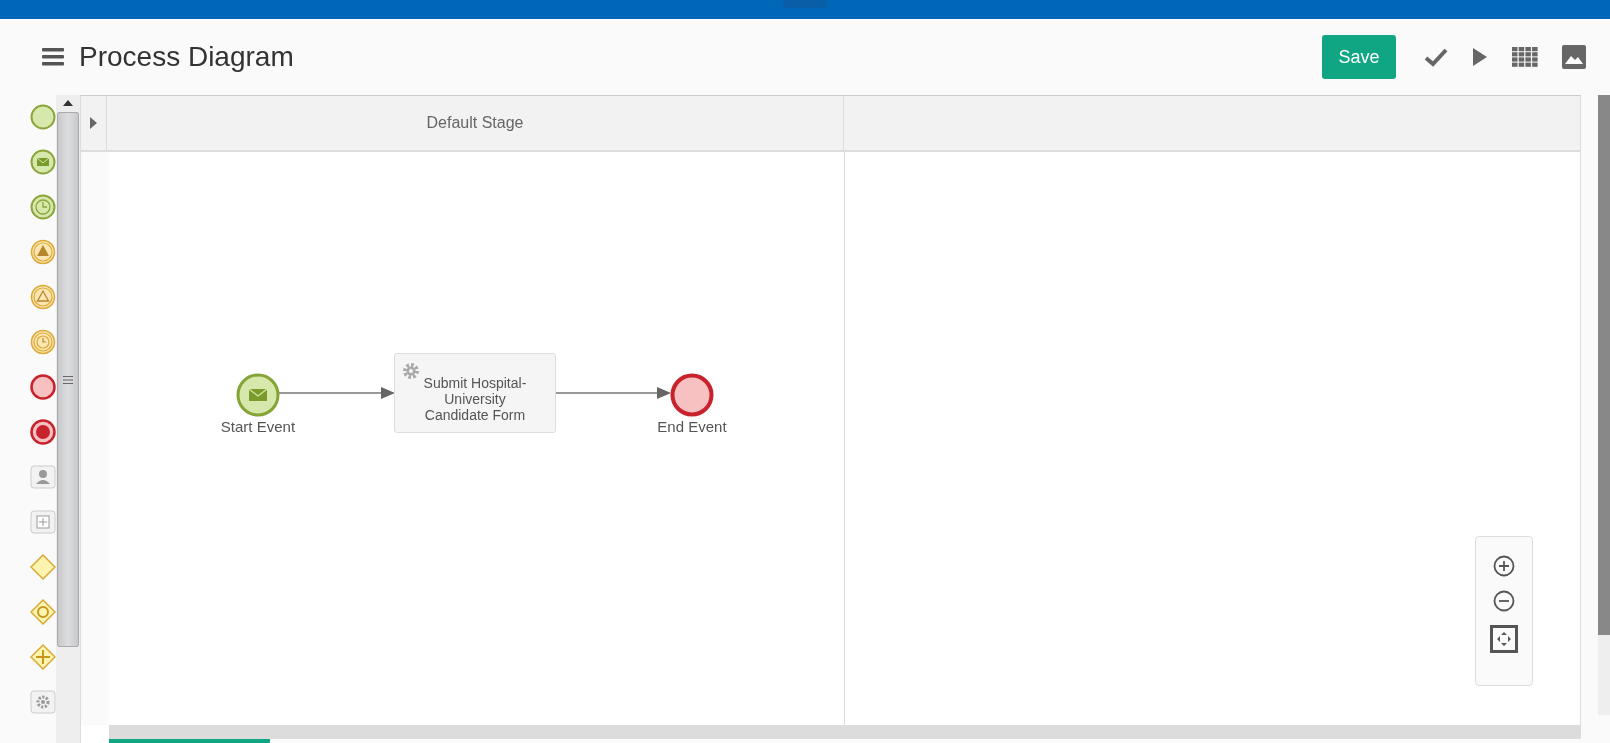  I want to click on task-node: Submit Hospital-University Candidate Form, so click(474, 393).